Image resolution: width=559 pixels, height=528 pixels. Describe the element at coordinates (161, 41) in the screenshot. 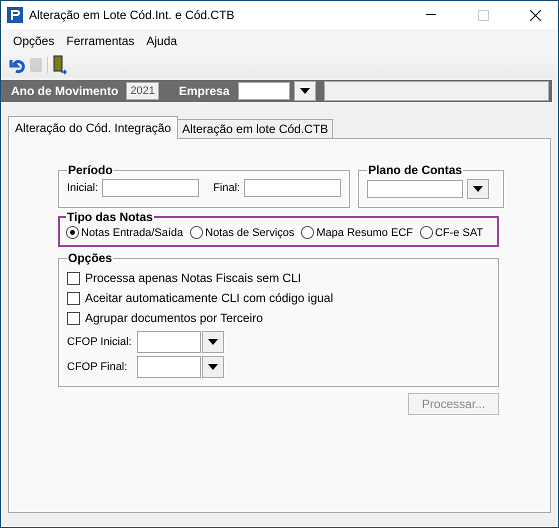

I see `menu-item: Ajuda` at that location.